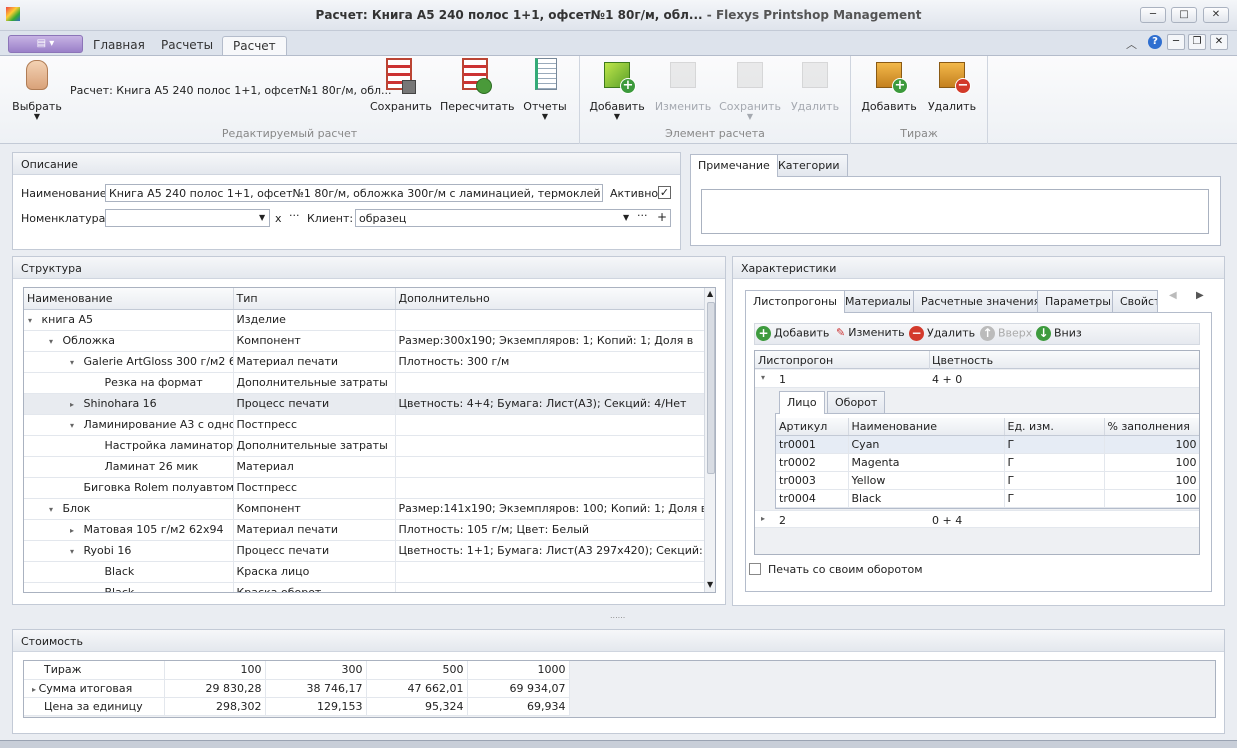 This screenshot has height=748, width=1237. Describe the element at coordinates (294, 215) in the screenshot. I see `nomenclature-more-icon: ···` at that location.